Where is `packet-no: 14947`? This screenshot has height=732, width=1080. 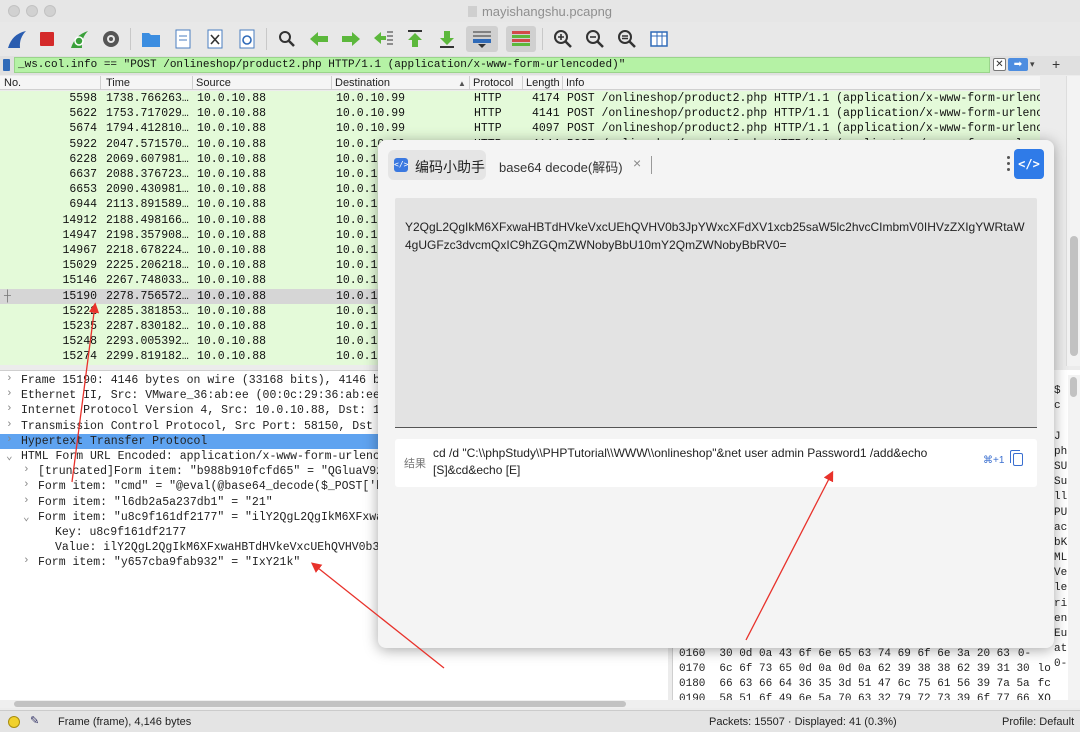
packet-no: 14947 is located at coordinates (79, 235).